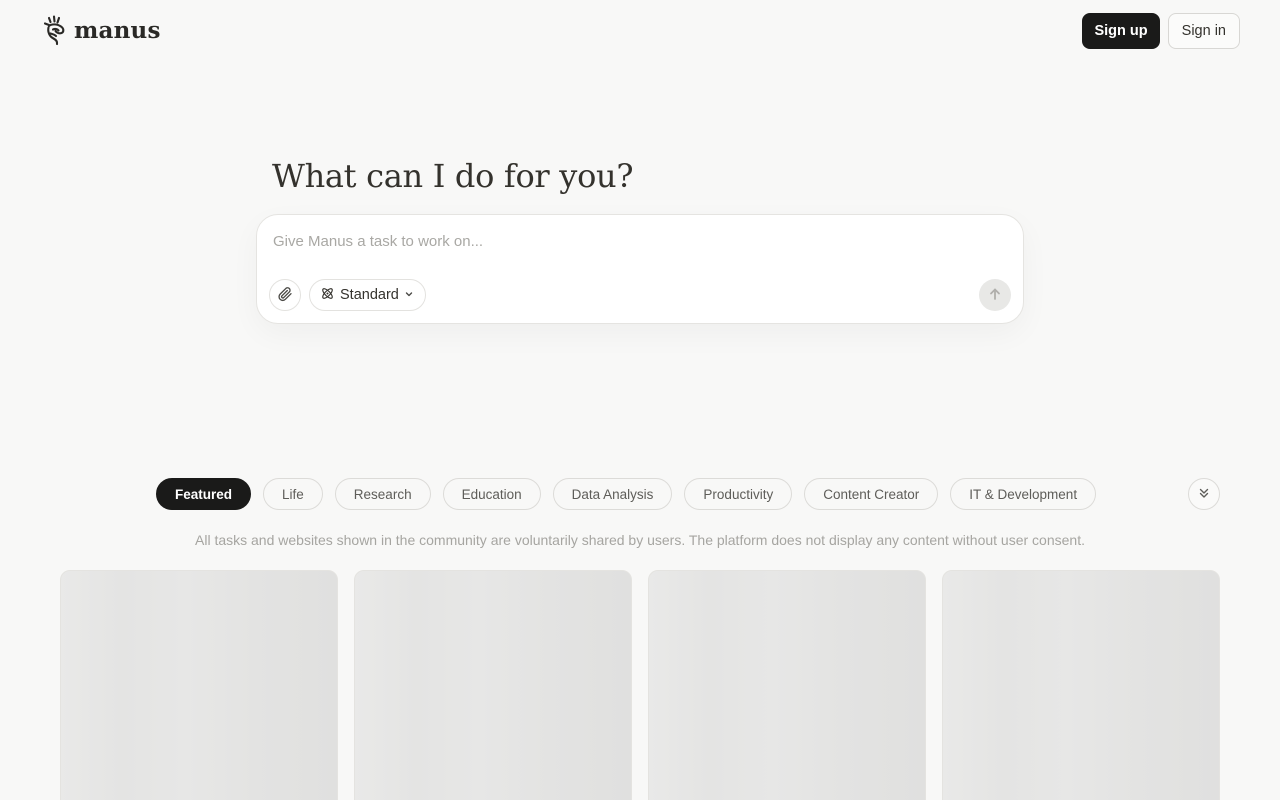 The image size is (1280, 800). I want to click on atom-icon, so click(327, 295).